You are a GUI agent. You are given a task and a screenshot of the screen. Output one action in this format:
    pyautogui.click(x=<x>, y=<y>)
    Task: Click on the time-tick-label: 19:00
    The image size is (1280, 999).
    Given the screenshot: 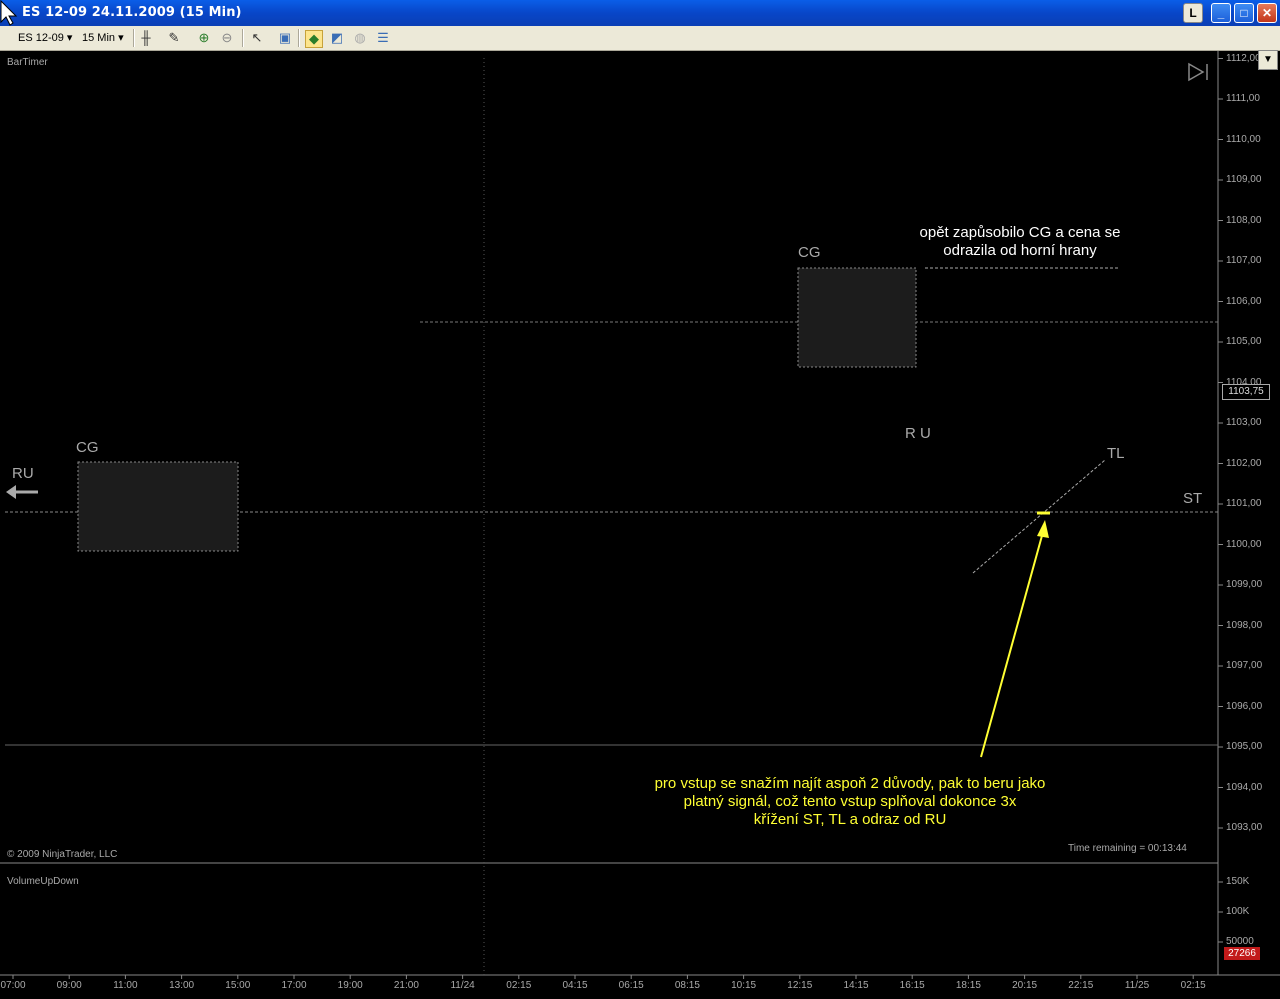 What is the action you would take?
    pyautogui.click(x=350, y=985)
    